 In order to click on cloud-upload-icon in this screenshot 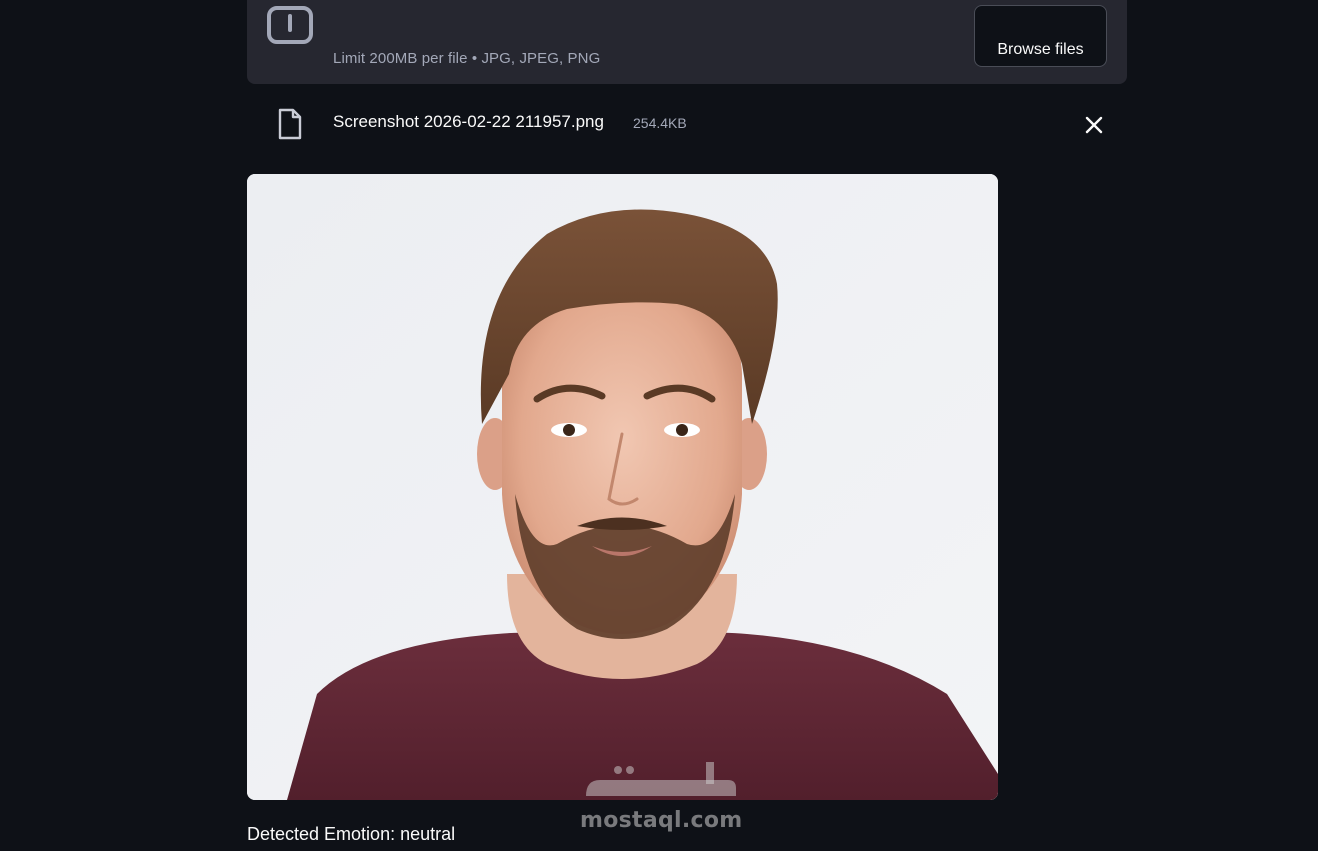, I will do `click(290, 25)`.